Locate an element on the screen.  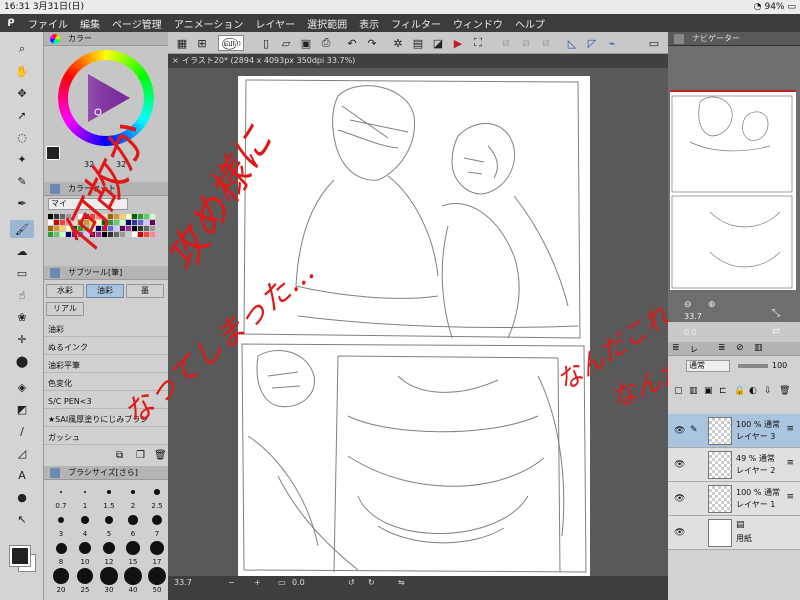
grid-icon: ▦ is located at coordinates (182, 43).